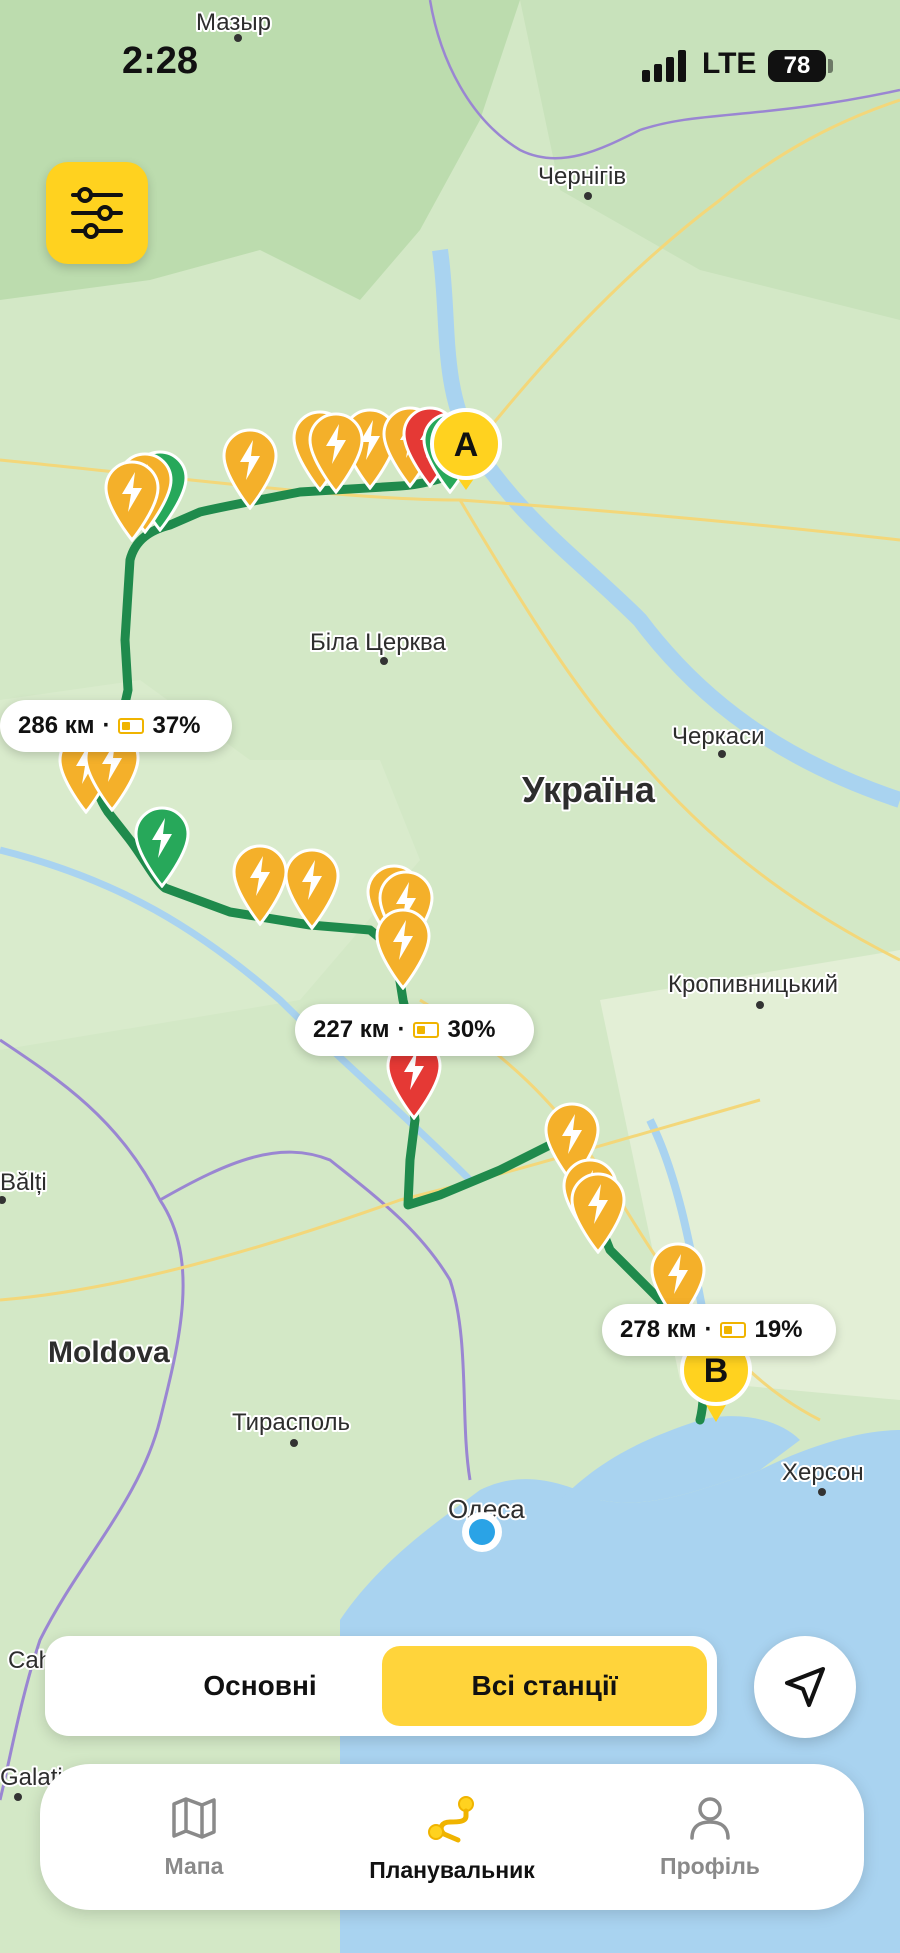  I want to click on city-bila-tserkva: Біла Церква, so click(378, 642).